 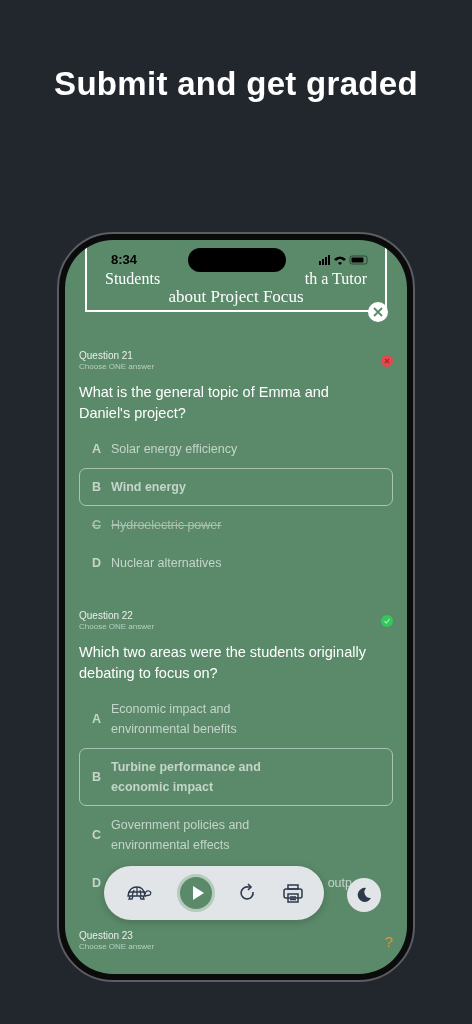 What do you see at coordinates (223, 663) in the screenshot?
I see `question-text: Which two areas were the students originally debating to focus on?` at bounding box center [223, 663].